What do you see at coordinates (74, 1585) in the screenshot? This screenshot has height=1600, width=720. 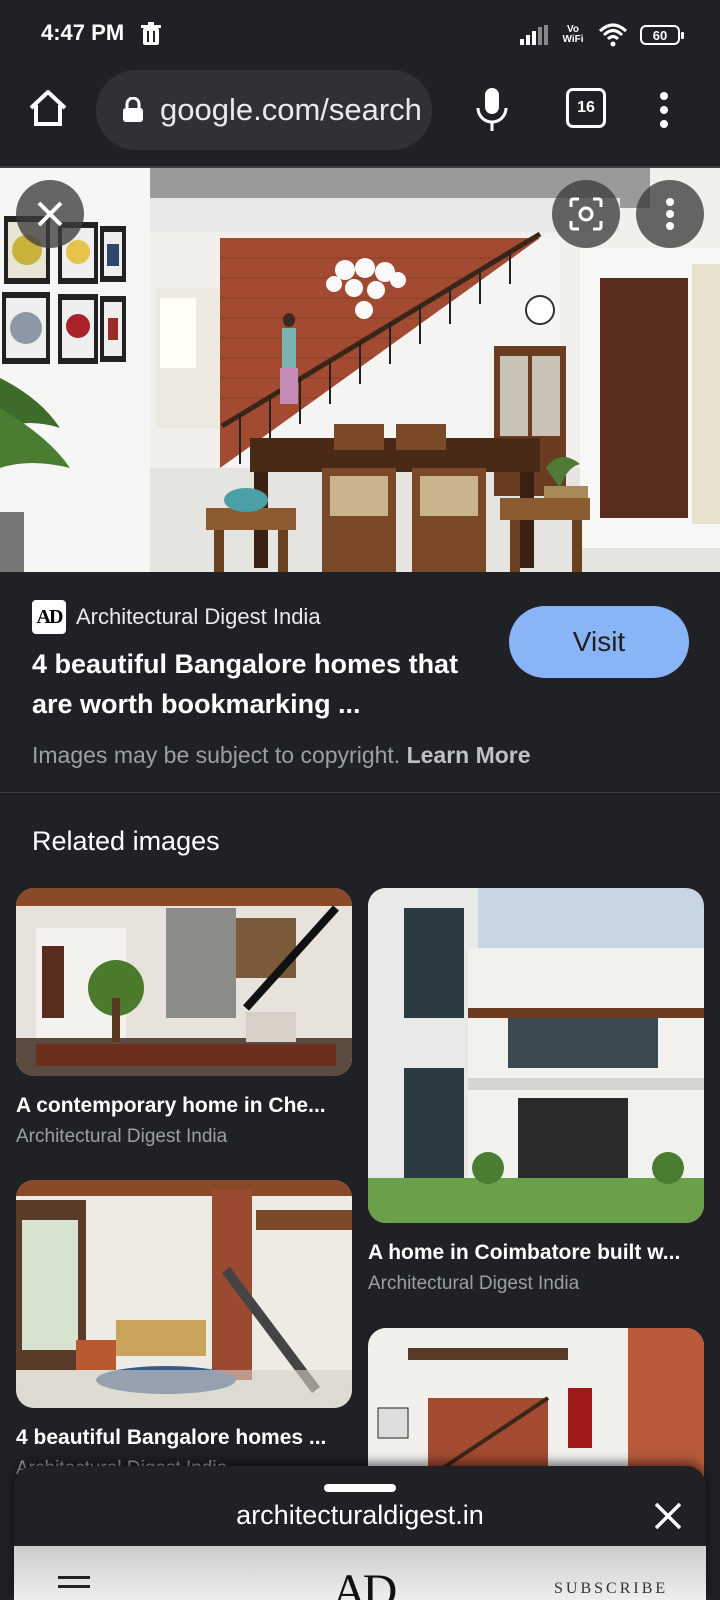 I see `hamburger-icon` at bounding box center [74, 1585].